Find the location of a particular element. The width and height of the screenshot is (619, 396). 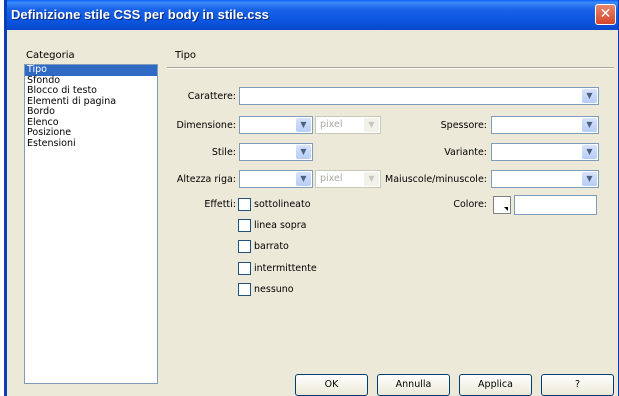

close-button: ✕ is located at coordinates (605, 14).